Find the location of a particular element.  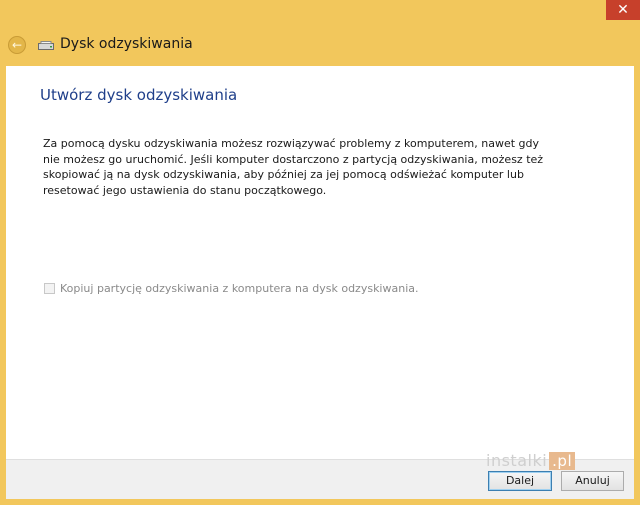

close-icon: ✕ is located at coordinates (623, 10).